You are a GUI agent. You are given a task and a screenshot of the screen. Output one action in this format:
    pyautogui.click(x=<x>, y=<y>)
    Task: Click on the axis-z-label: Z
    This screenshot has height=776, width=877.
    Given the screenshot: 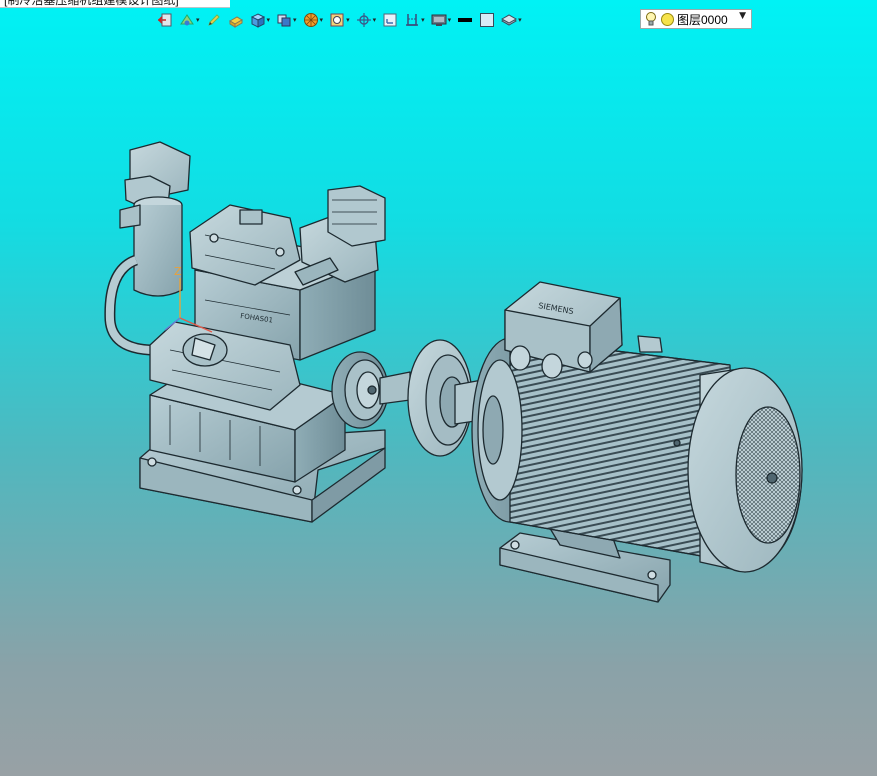 What is the action you would take?
    pyautogui.click(x=178, y=271)
    